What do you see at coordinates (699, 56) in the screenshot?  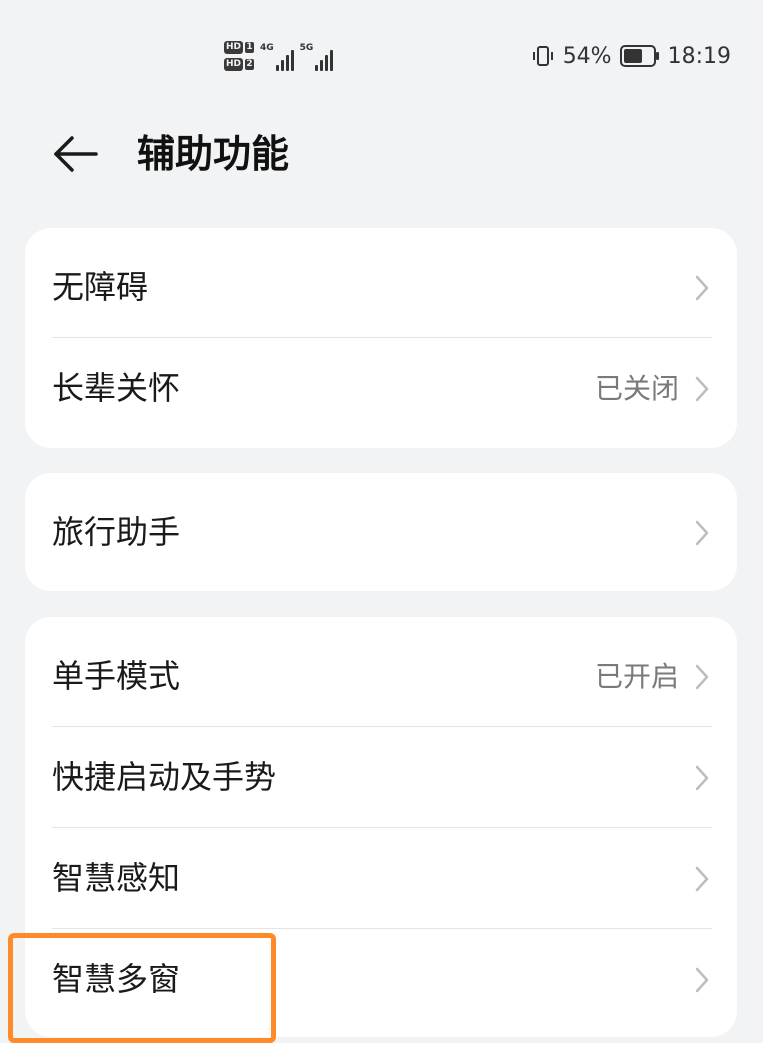 I see `clock: 18:19` at bounding box center [699, 56].